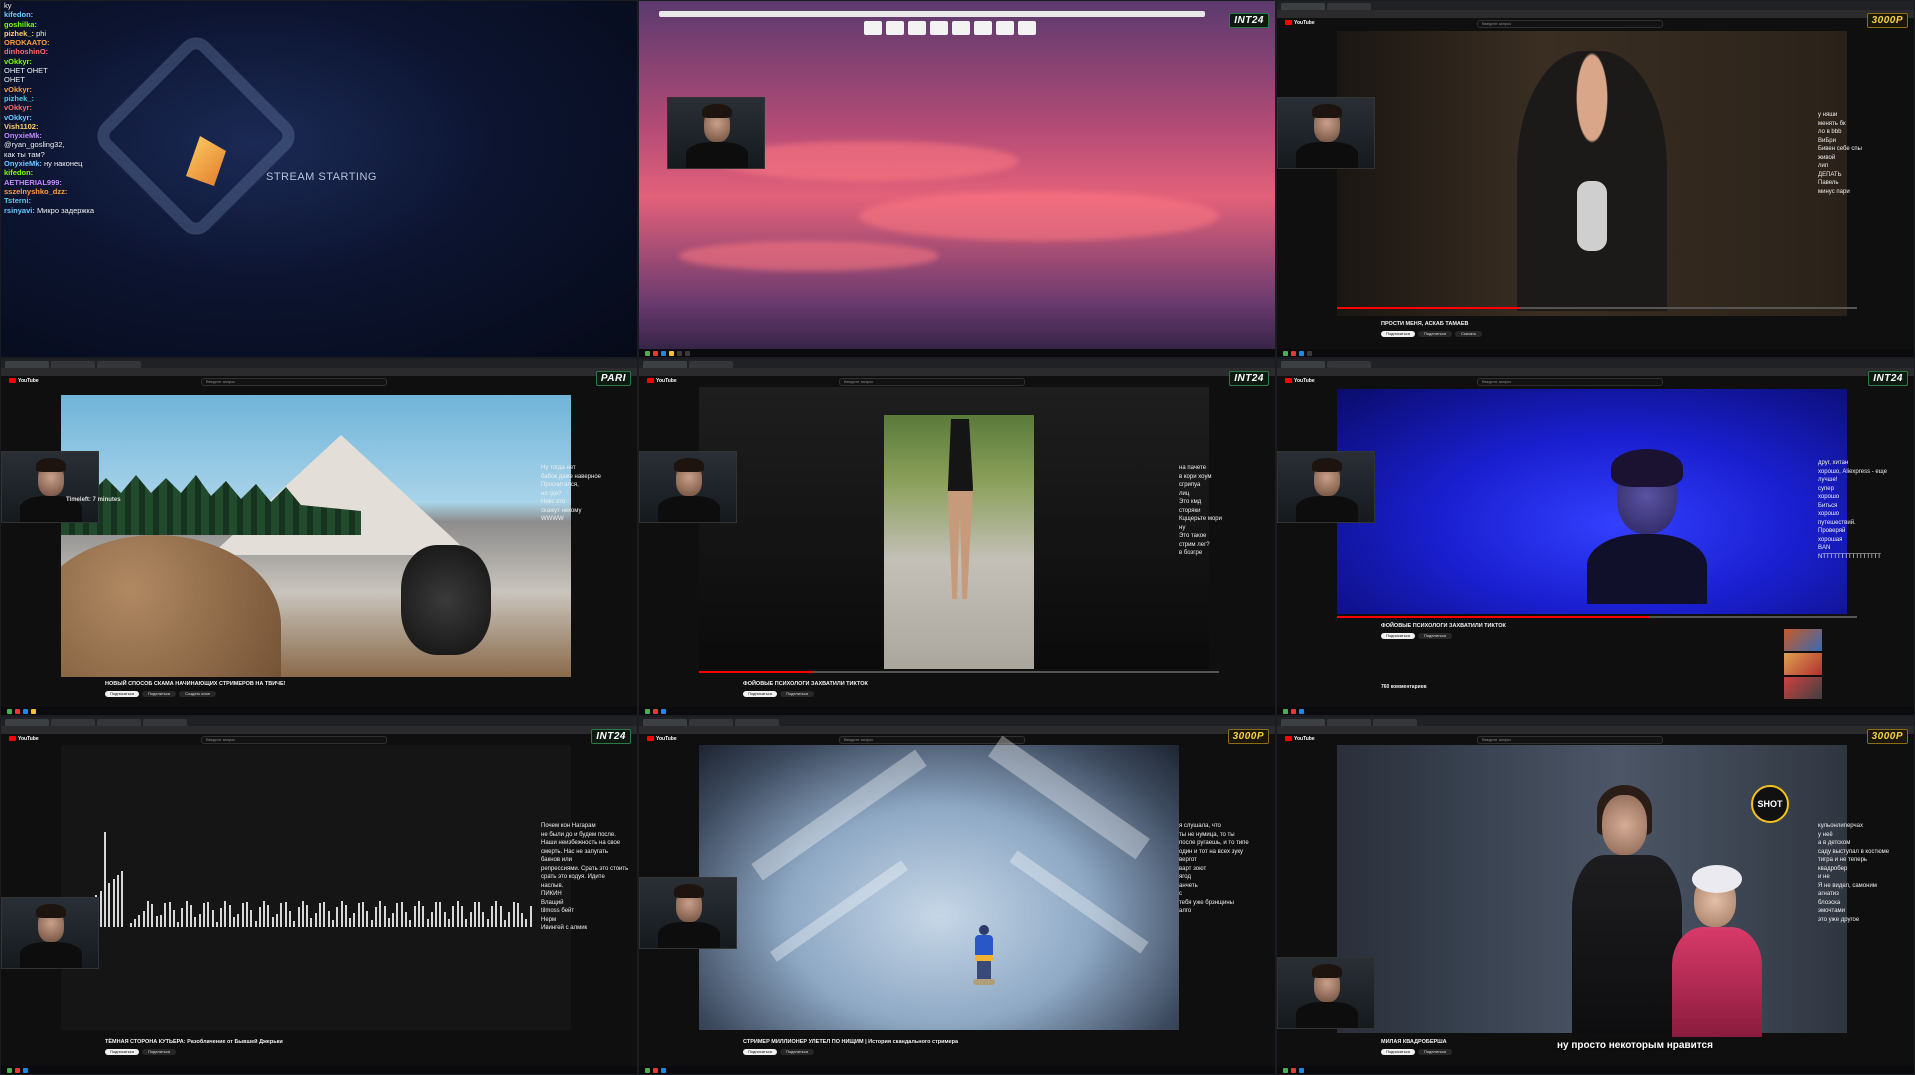  What do you see at coordinates (23, 136) in the screenshot?
I see `chat-username: OnyxieMk:` at bounding box center [23, 136].